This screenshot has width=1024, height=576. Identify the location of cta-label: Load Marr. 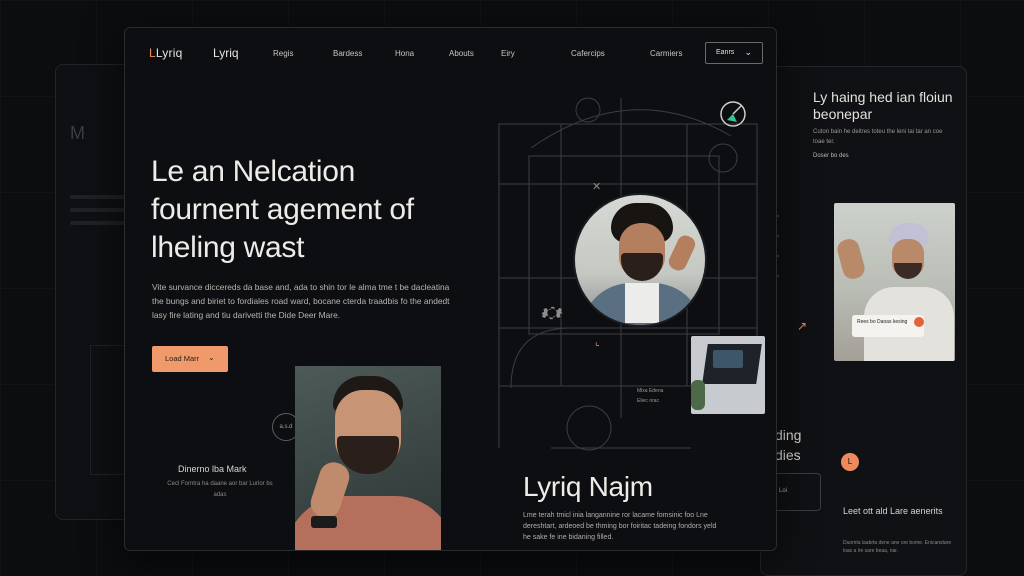
(182, 358).